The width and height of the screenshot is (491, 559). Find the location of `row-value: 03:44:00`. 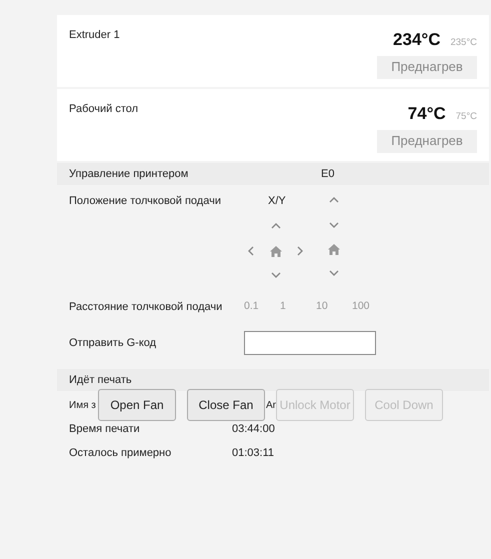

row-value: 03:44:00 is located at coordinates (253, 429).